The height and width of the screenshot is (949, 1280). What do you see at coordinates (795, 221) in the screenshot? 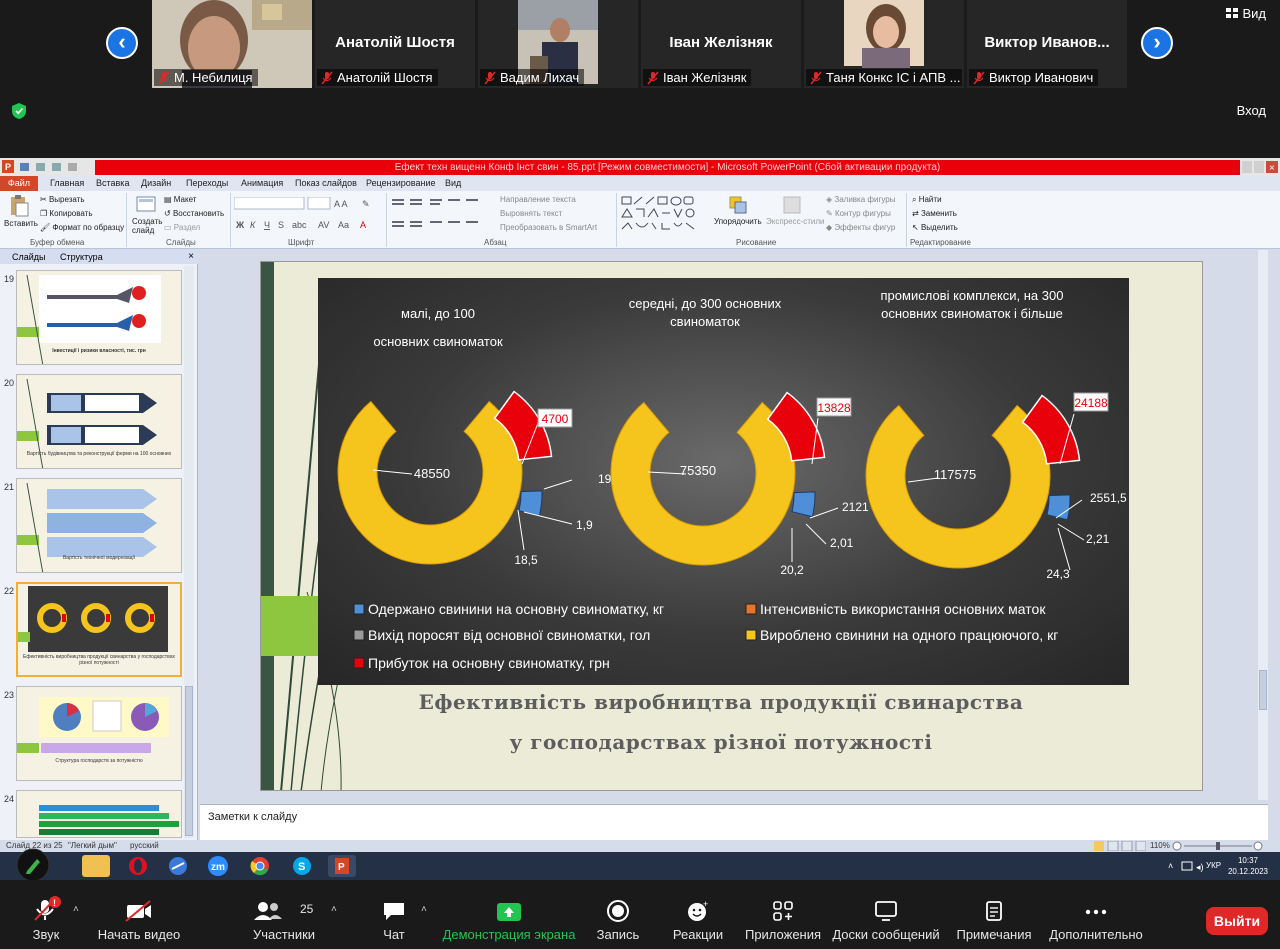
I see `quick-styles-button: Экспресс-стили` at bounding box center [795, 221].